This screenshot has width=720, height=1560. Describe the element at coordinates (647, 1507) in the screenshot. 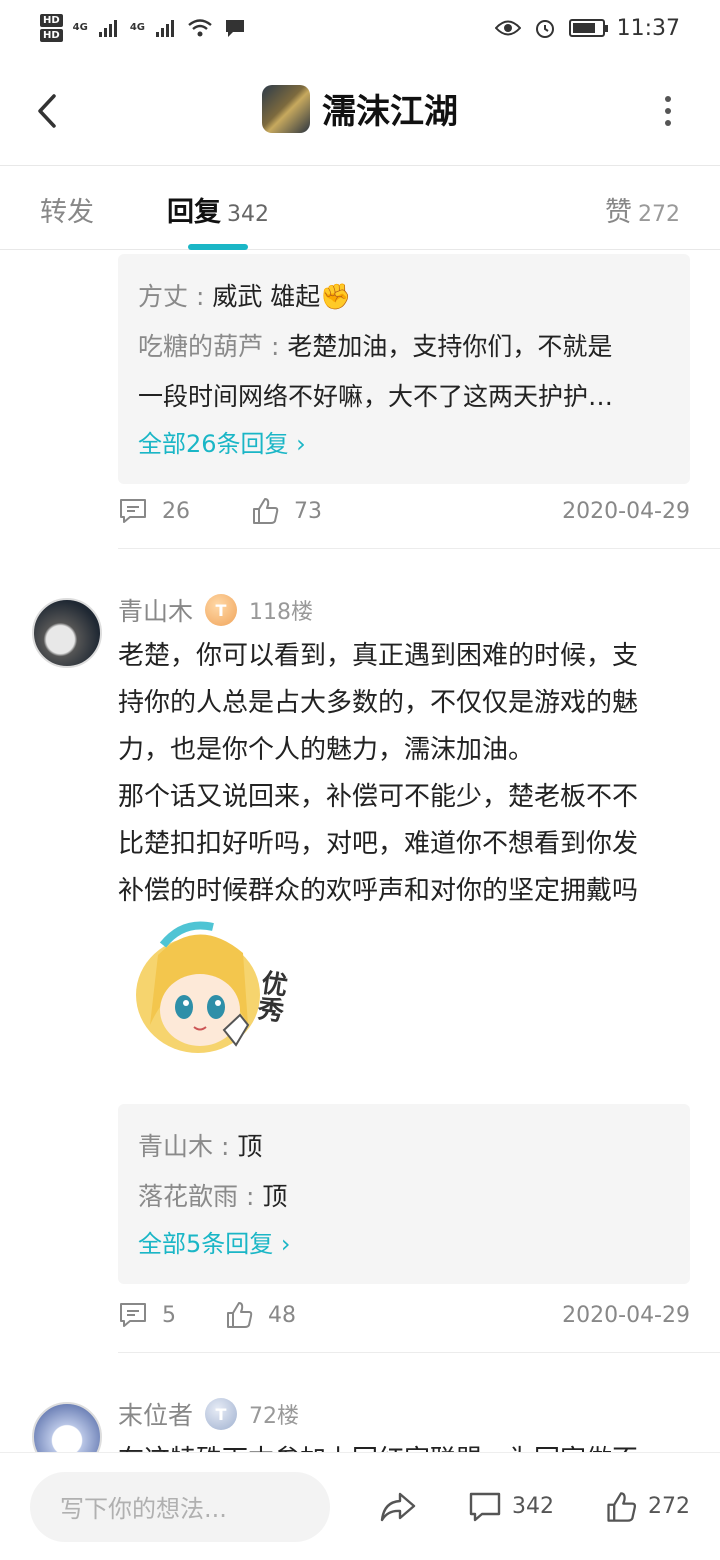

I see `like-count-button: 272` at that location.